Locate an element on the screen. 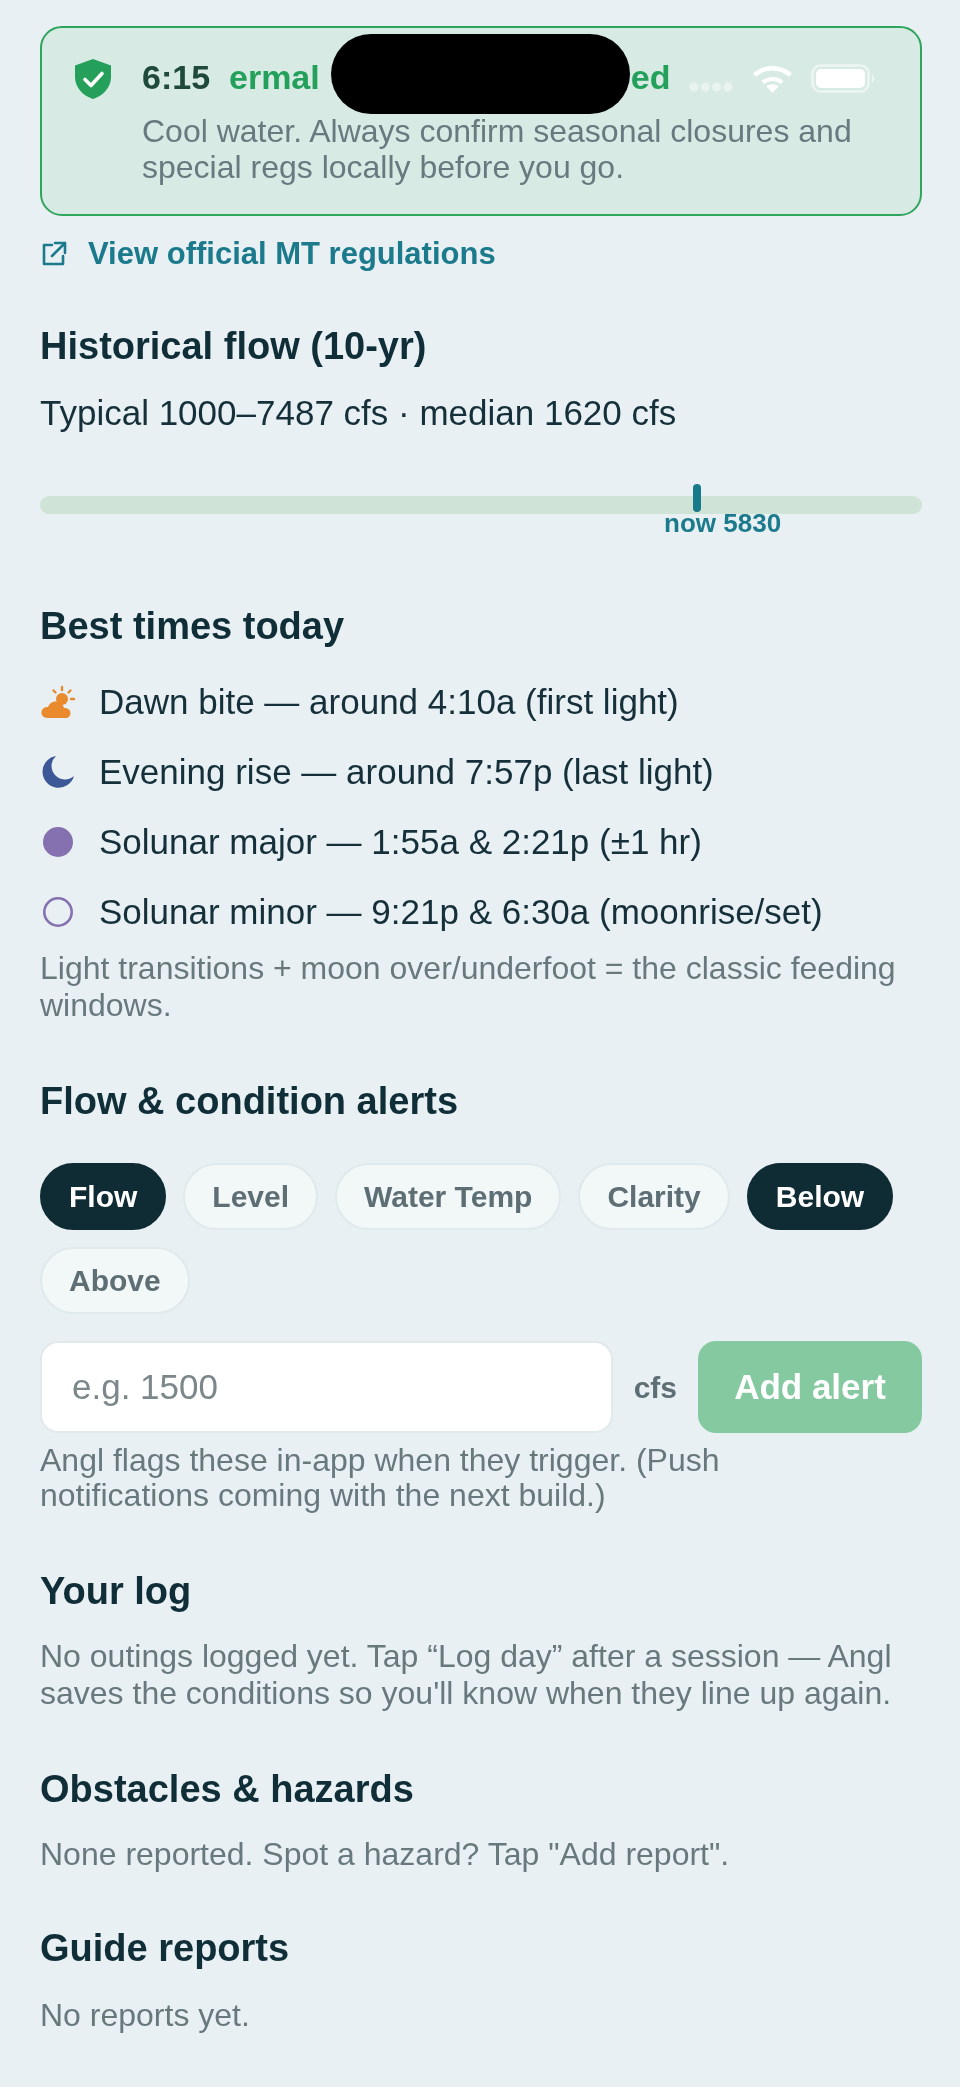 Image resolution: width=960 pixels, height=2087 pixels. unit-label: cfs is located at coordinates (655, 1387).